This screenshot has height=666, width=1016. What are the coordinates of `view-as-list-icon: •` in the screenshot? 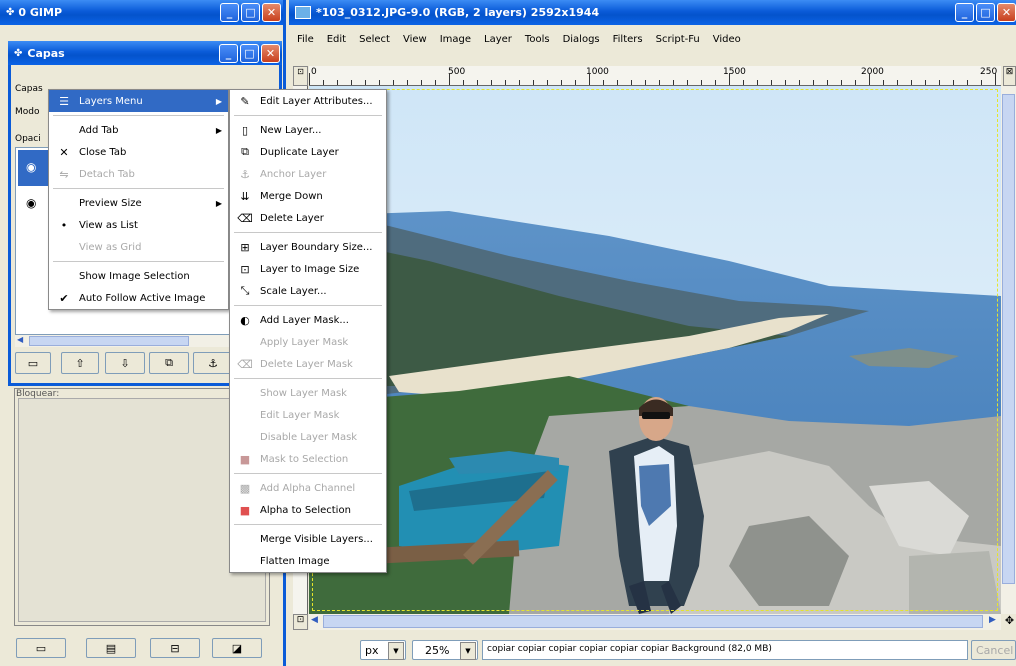 It's located at (64, 225).